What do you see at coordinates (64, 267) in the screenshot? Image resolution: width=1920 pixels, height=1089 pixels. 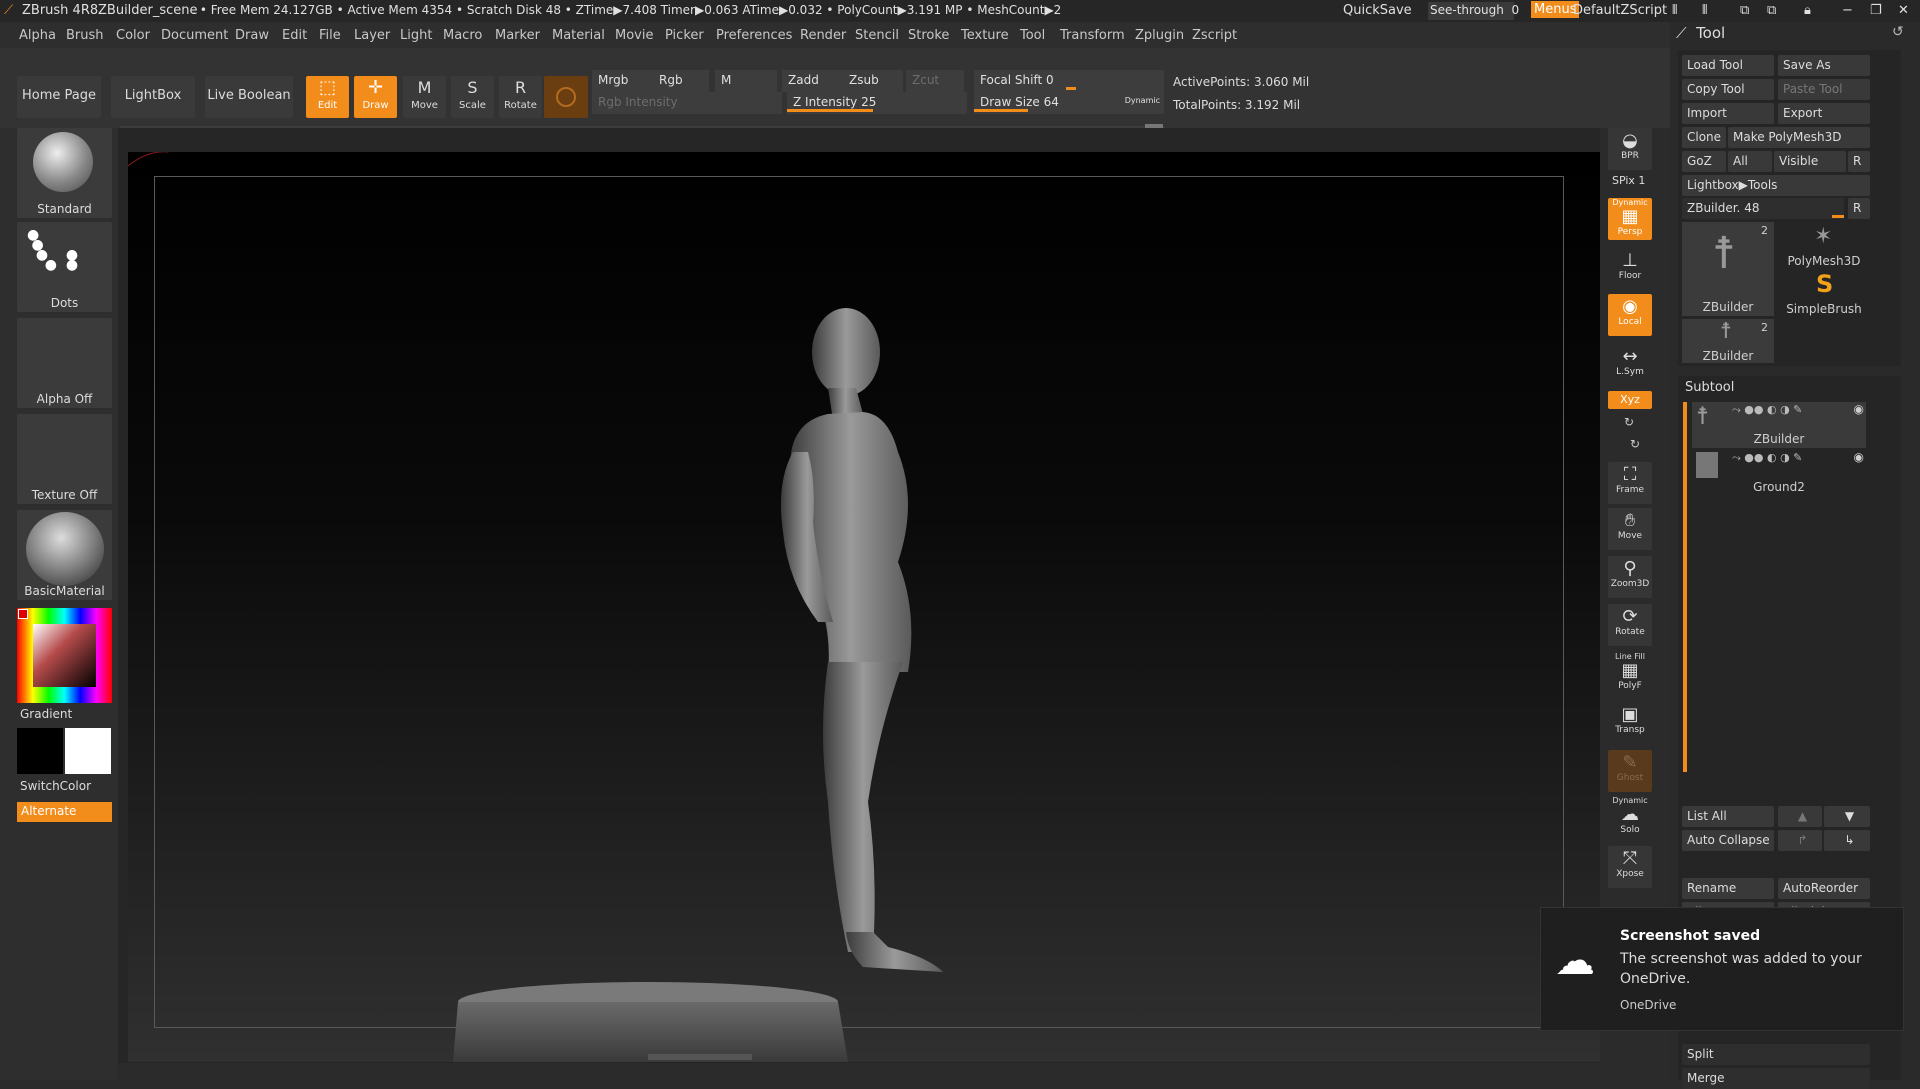 I see `stroke-selector: ● ● ● ● ● ● Dots` at bounding box center [64, 267].